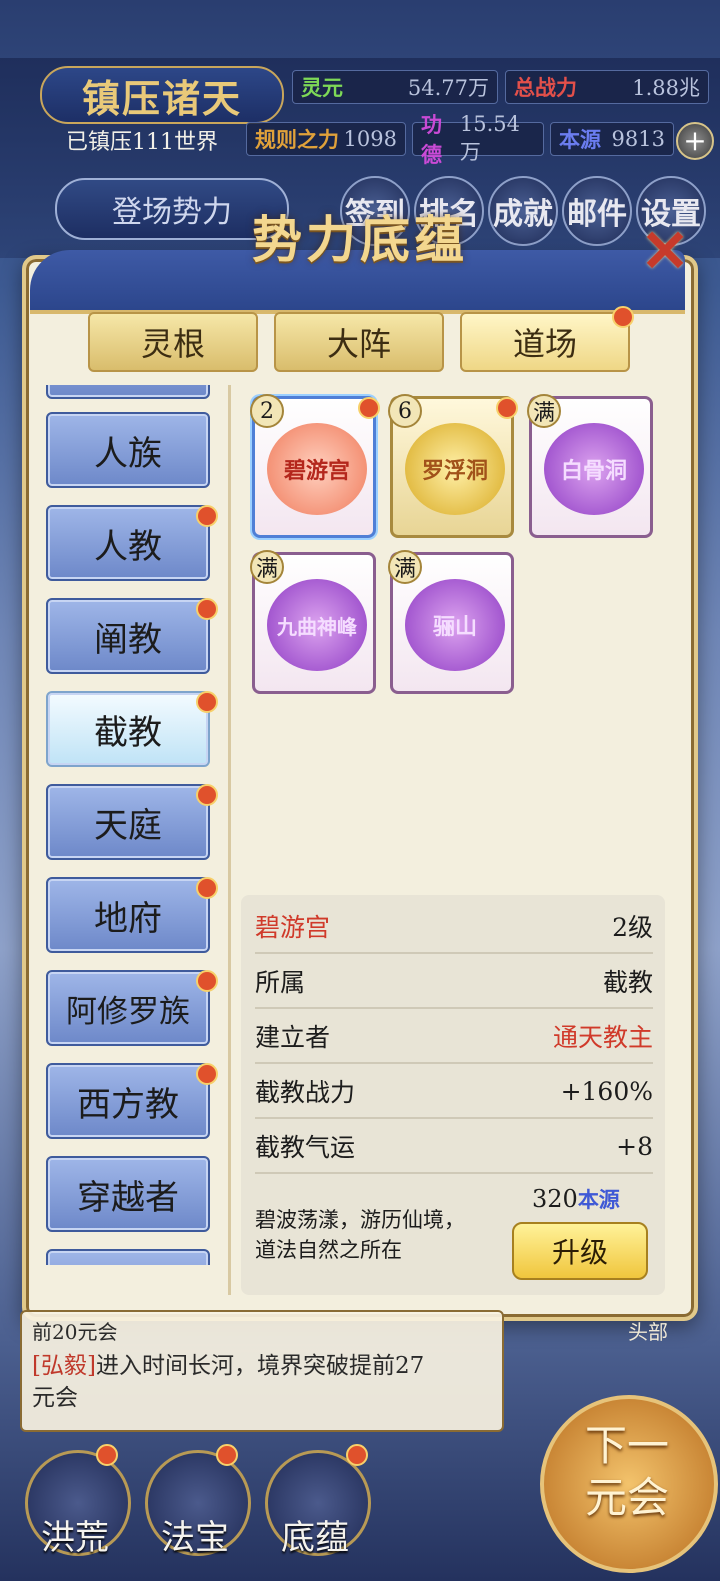  I want to click on detail-label: 所属, so click(280, 982).